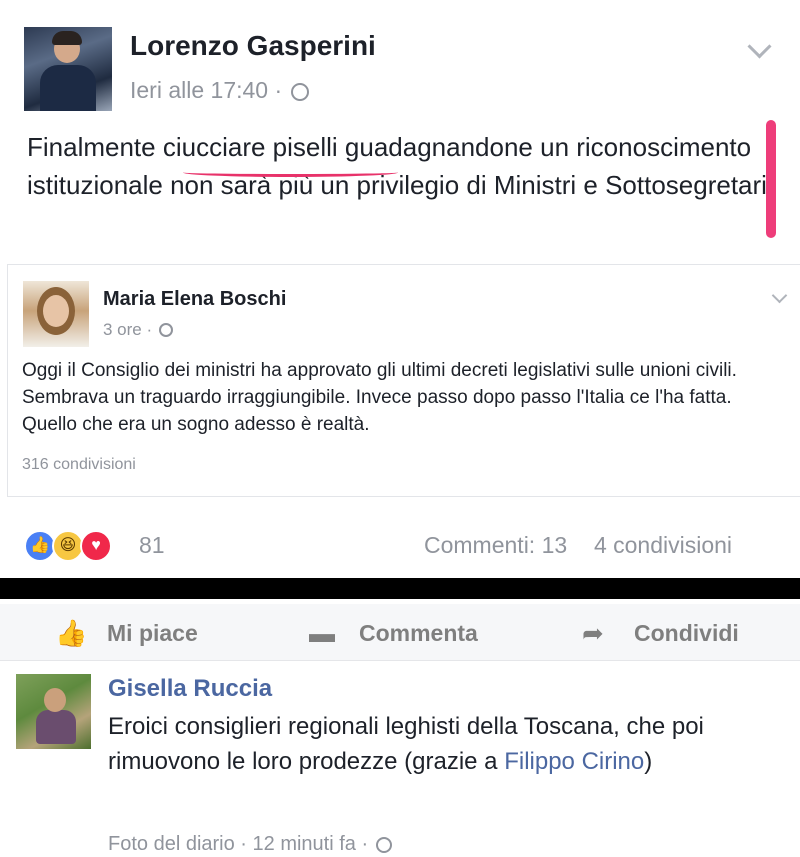 Image resolution: width=800 pixels, height=857 pixels. I want to click on share-count: 4 condivisioni, so click(663, 545).